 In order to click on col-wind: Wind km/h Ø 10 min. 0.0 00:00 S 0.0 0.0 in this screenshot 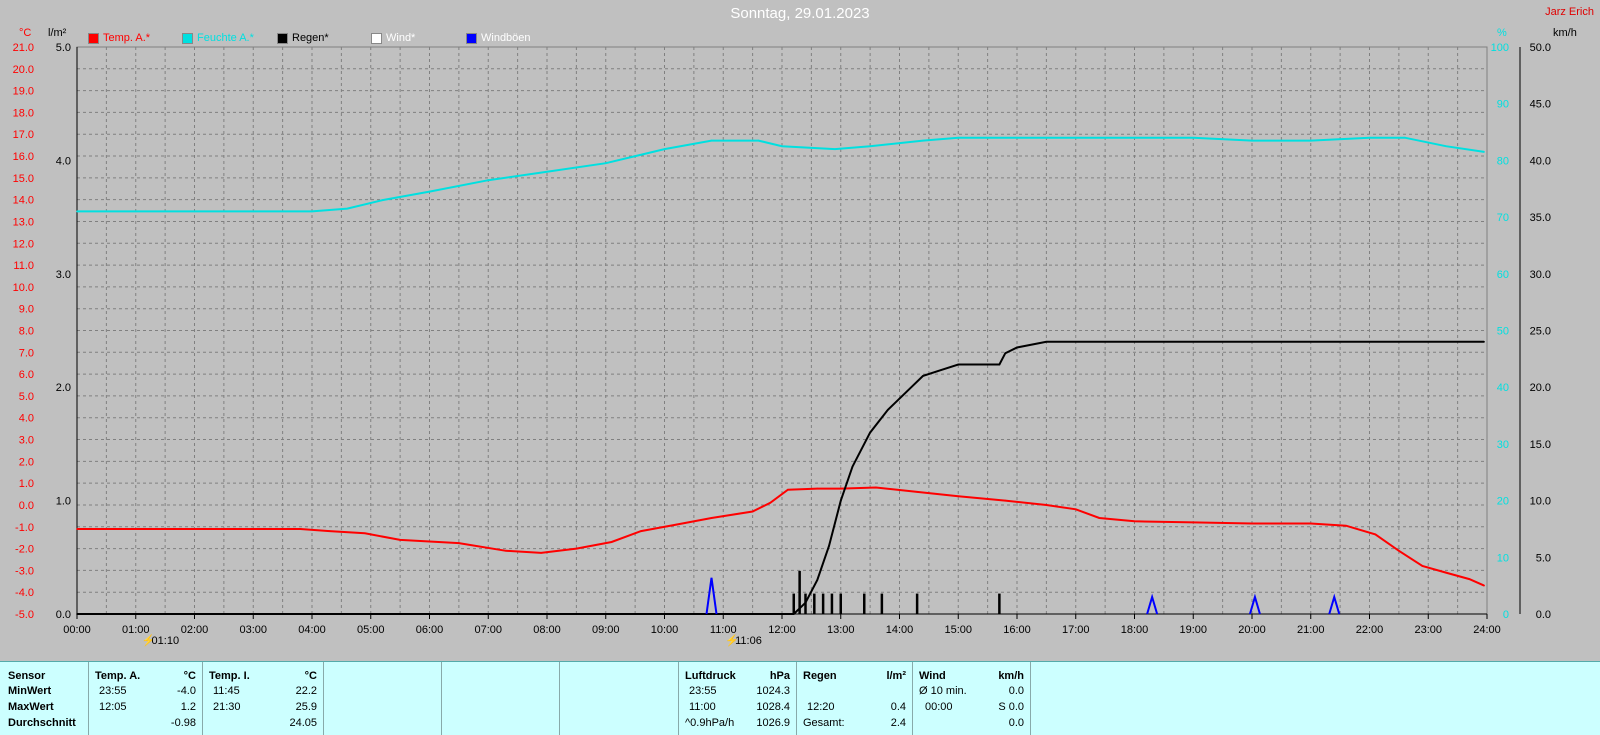, I will do `click(972, 698)`.